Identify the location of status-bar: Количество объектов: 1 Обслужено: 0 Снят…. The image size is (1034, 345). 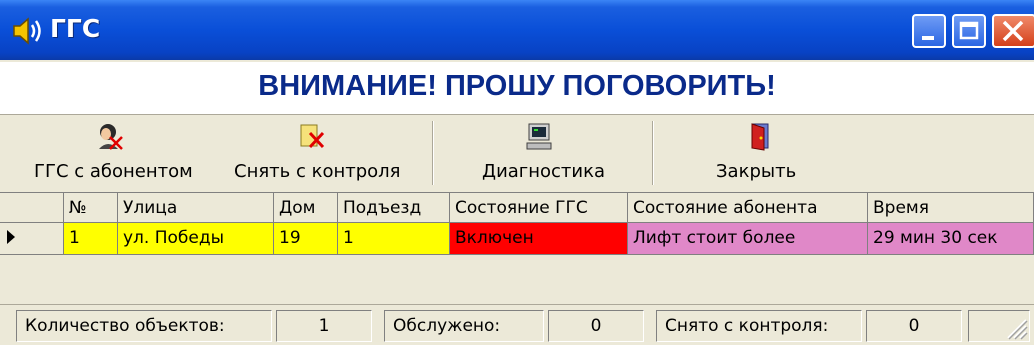
(517, 324).